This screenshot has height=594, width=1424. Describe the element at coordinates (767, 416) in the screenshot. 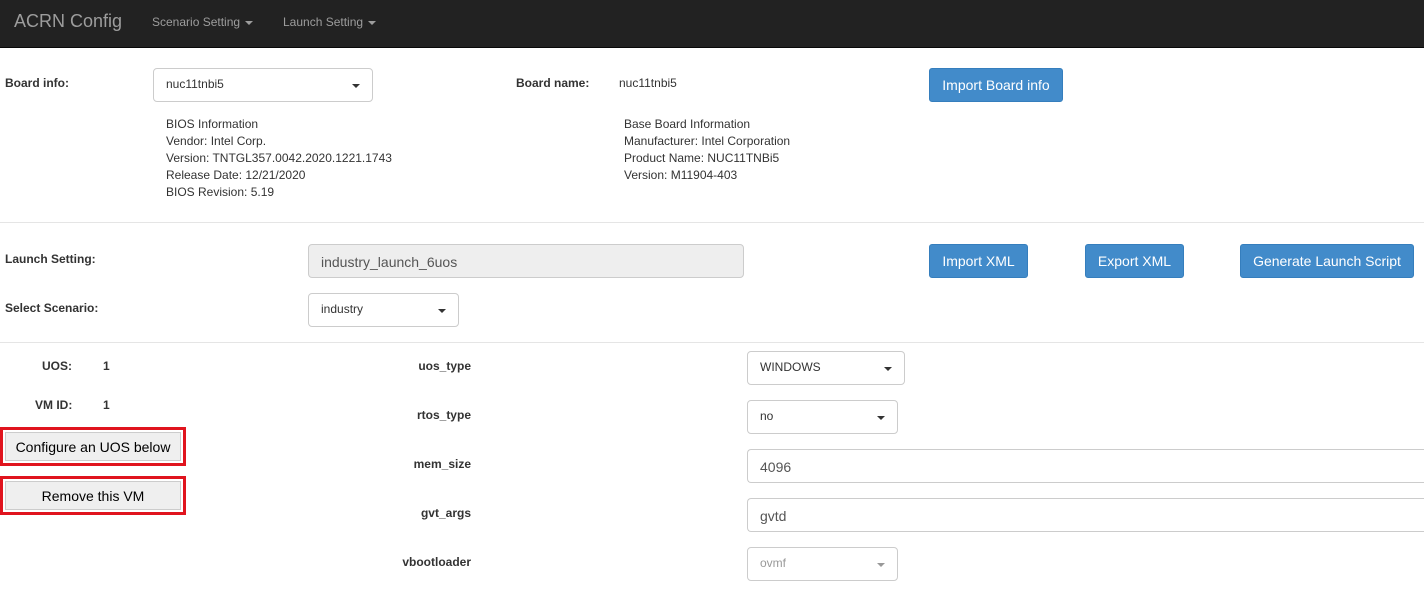

I see `rtos-type-value: no` at that location.